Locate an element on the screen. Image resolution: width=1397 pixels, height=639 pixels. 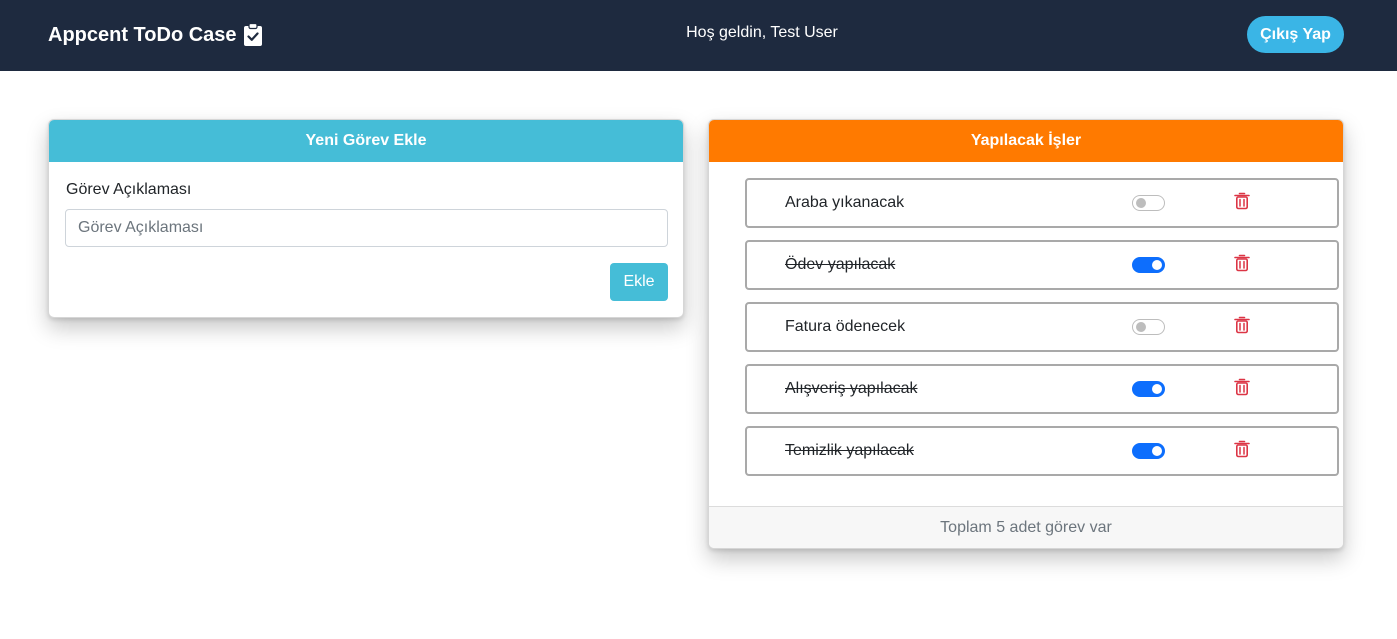
todo-text: Alışveriş yapılacak is located at coordinates (851, 388).